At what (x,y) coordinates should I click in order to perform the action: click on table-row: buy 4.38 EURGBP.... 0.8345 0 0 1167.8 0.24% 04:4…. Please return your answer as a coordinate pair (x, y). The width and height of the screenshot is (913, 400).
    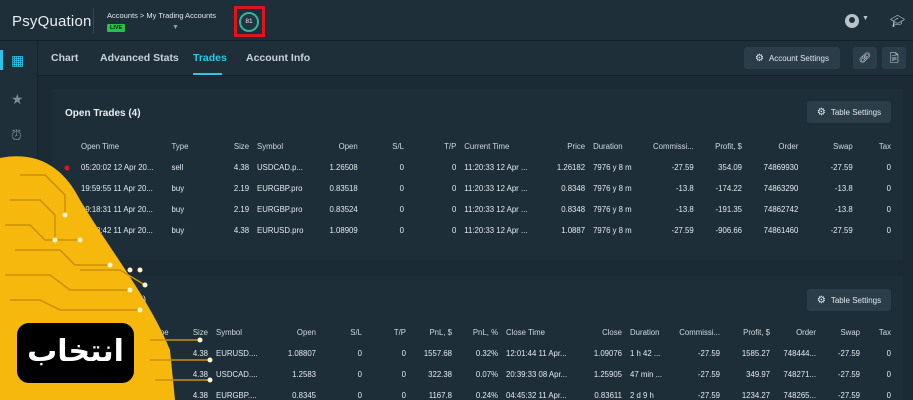
    Looking at the image, I should click on (523, 392).